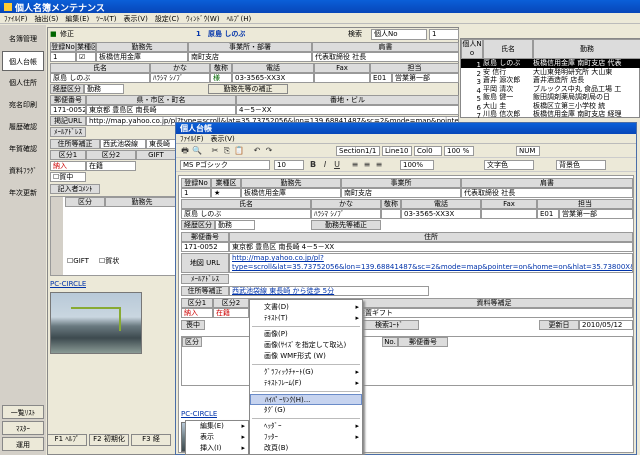  What do you see at coordinates (550, 81) in the screenshot?
I see `list-row: 3 蒼井 源次郎 蒼井酒造所 店長` at bounding box center [550, 81].